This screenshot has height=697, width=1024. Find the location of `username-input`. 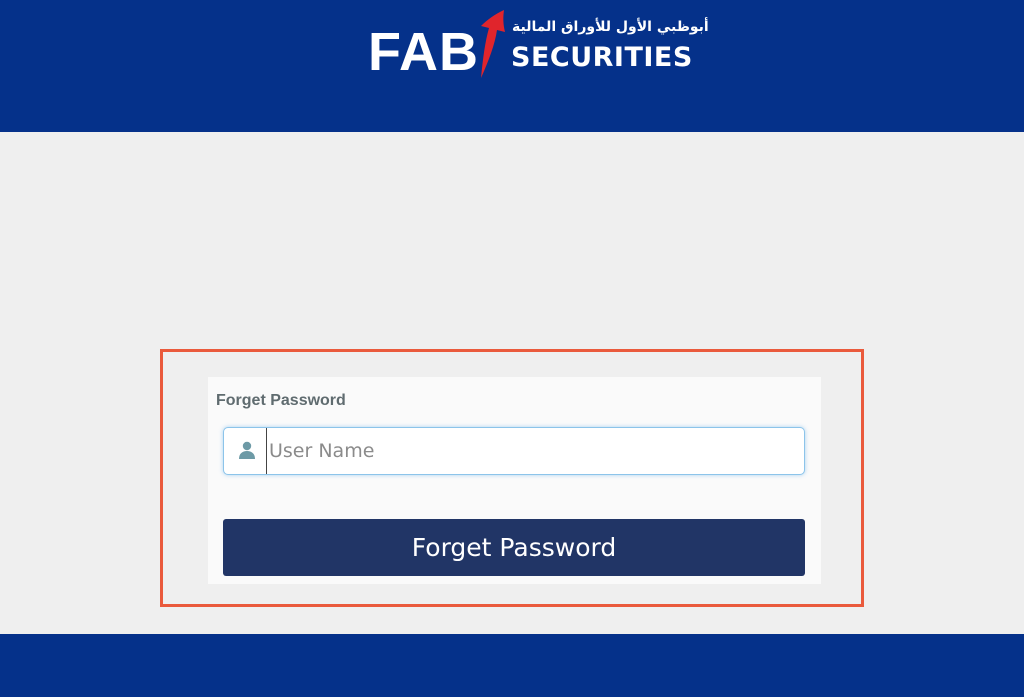

username-input is located at coordinates (528, 451).